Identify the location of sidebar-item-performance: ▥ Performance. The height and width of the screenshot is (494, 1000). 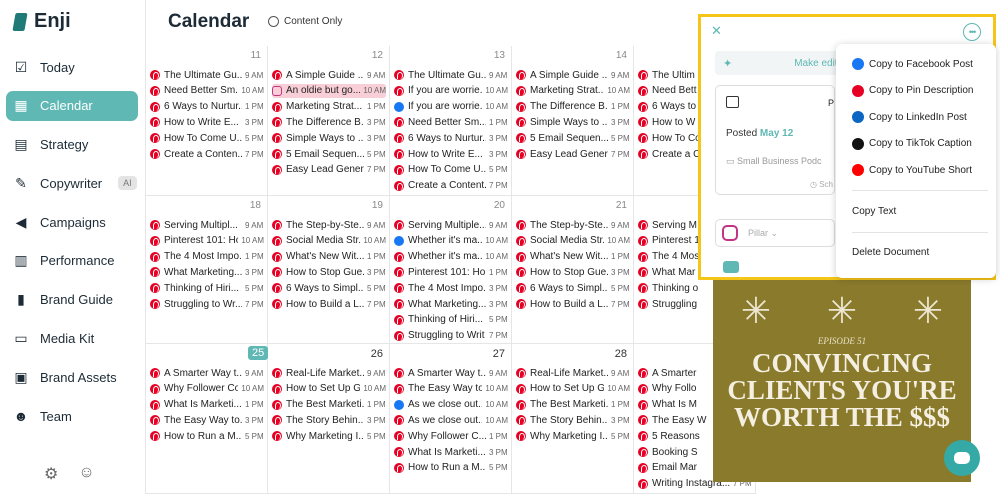
(72, 261).